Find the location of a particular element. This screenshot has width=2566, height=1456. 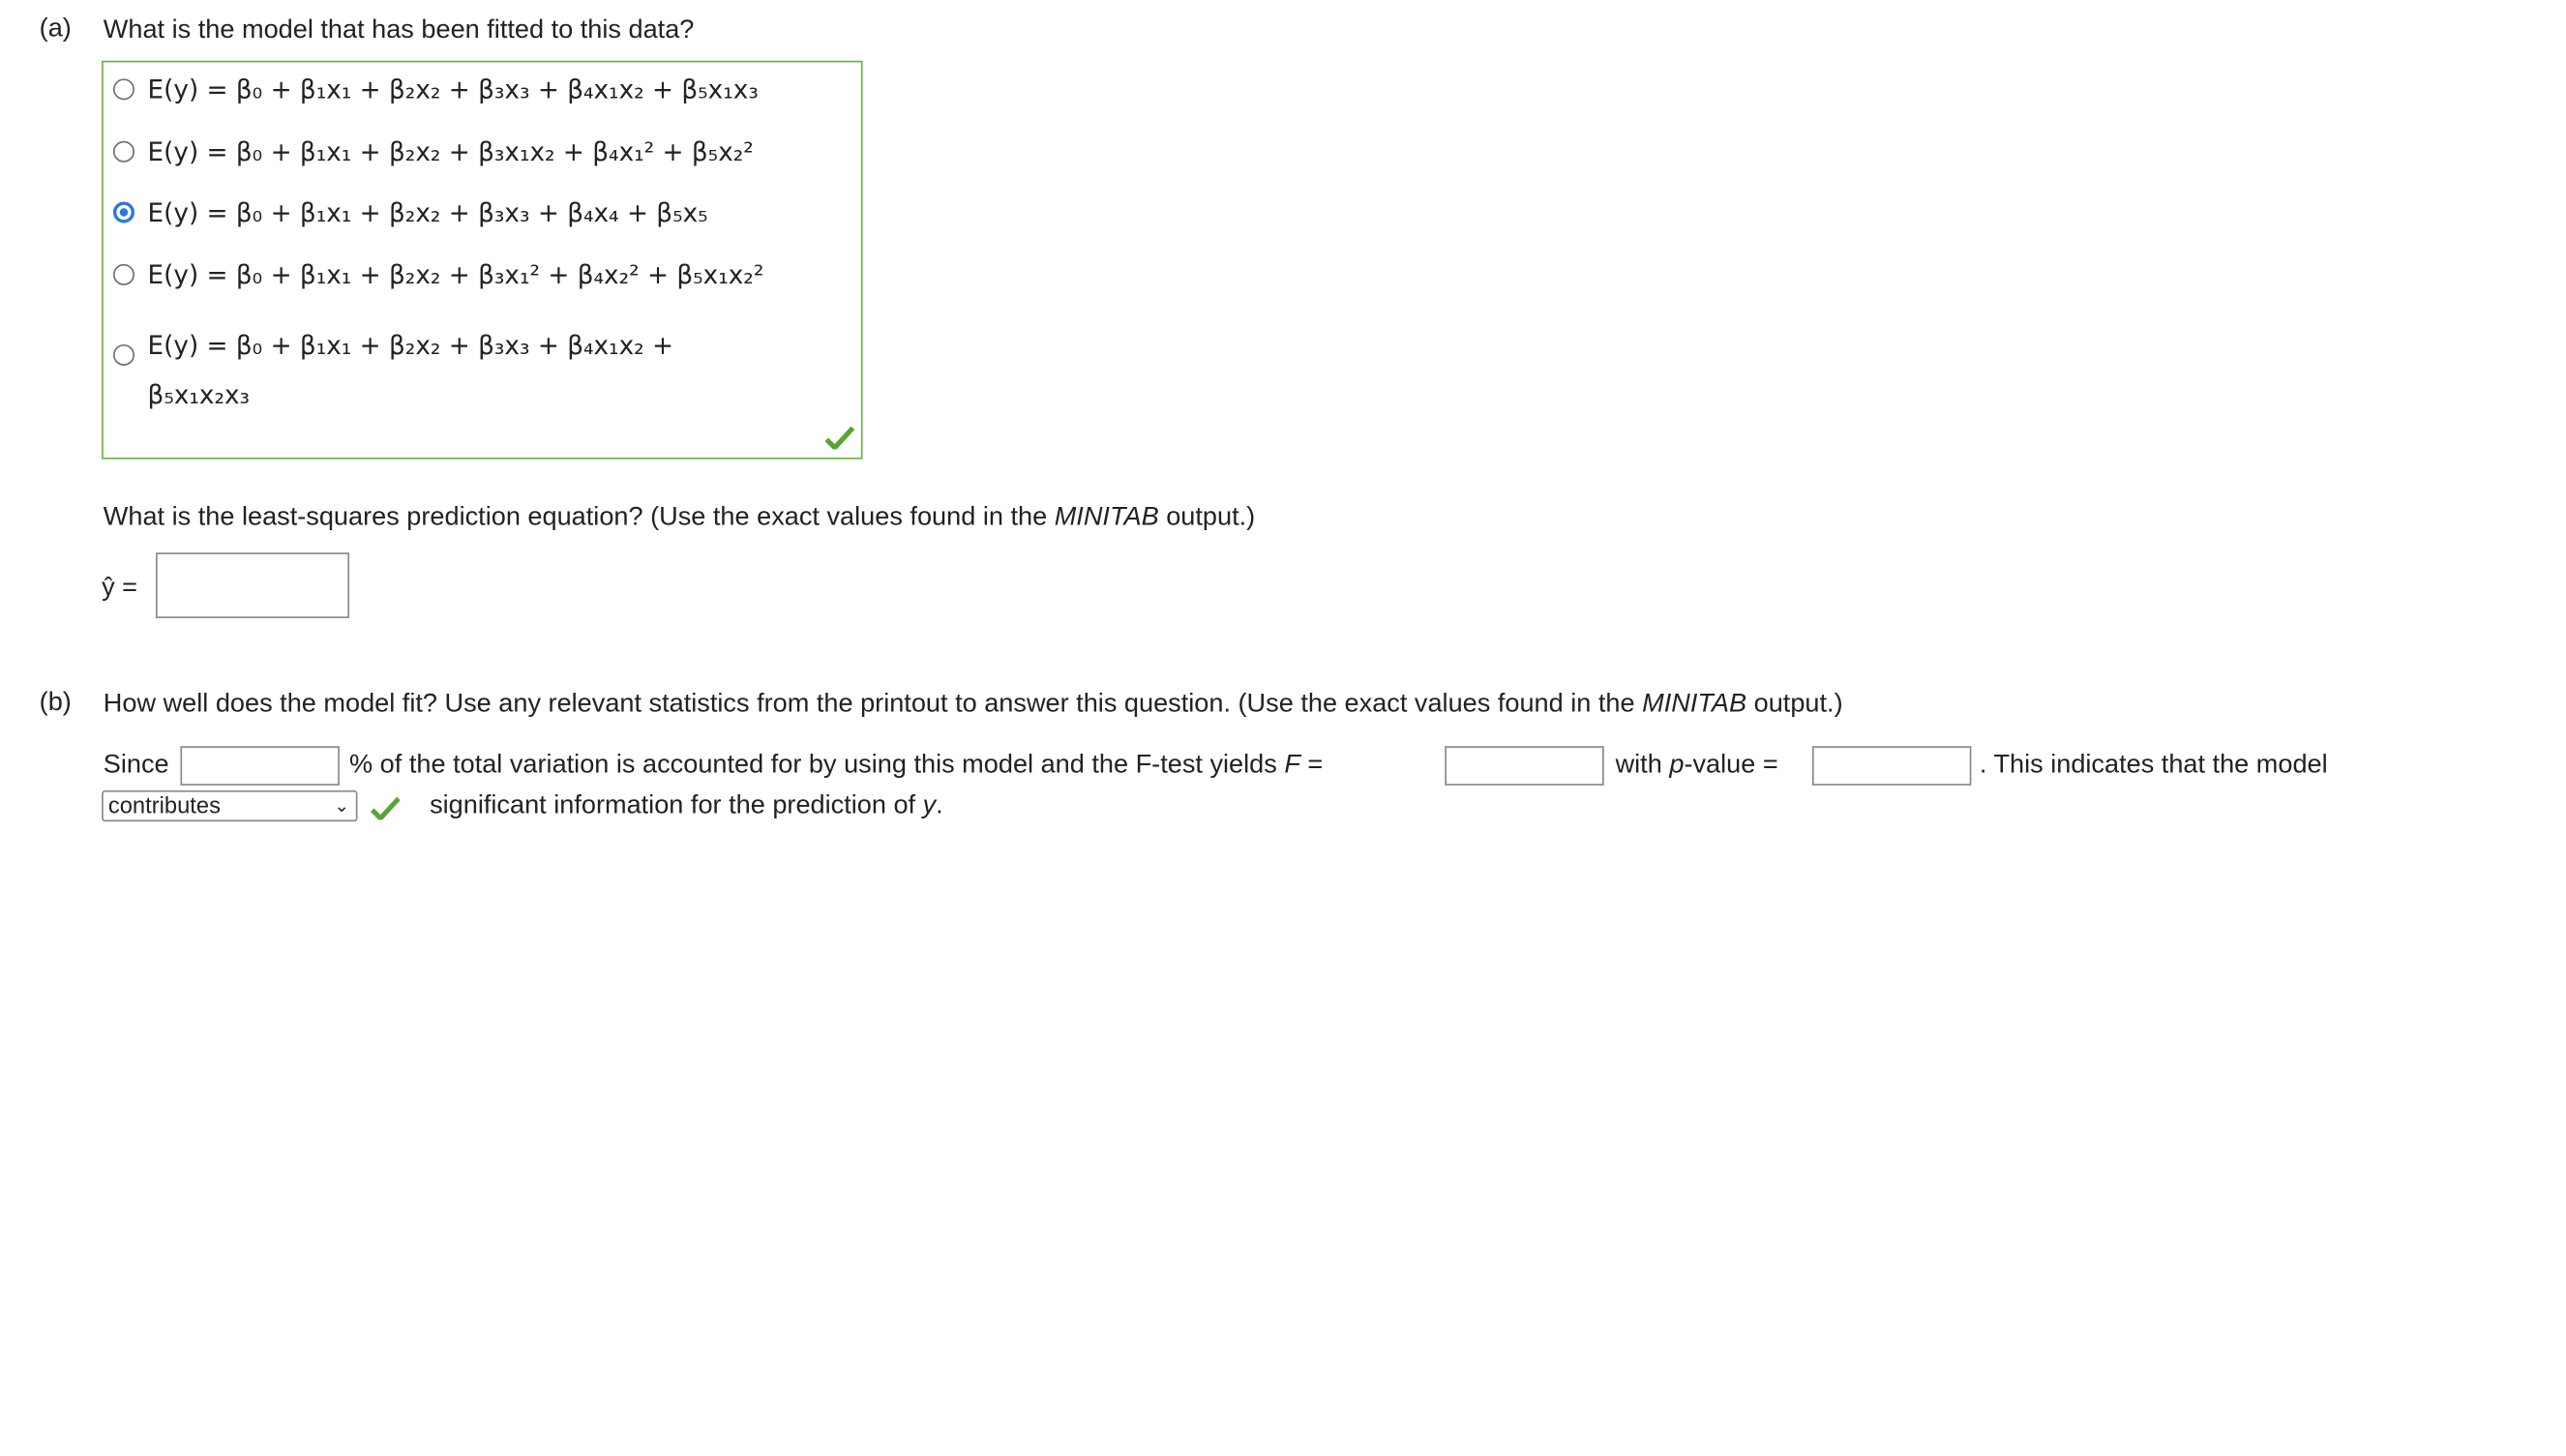

indicates-text: . This indicates that the model is located at coordinates (2153, 765).